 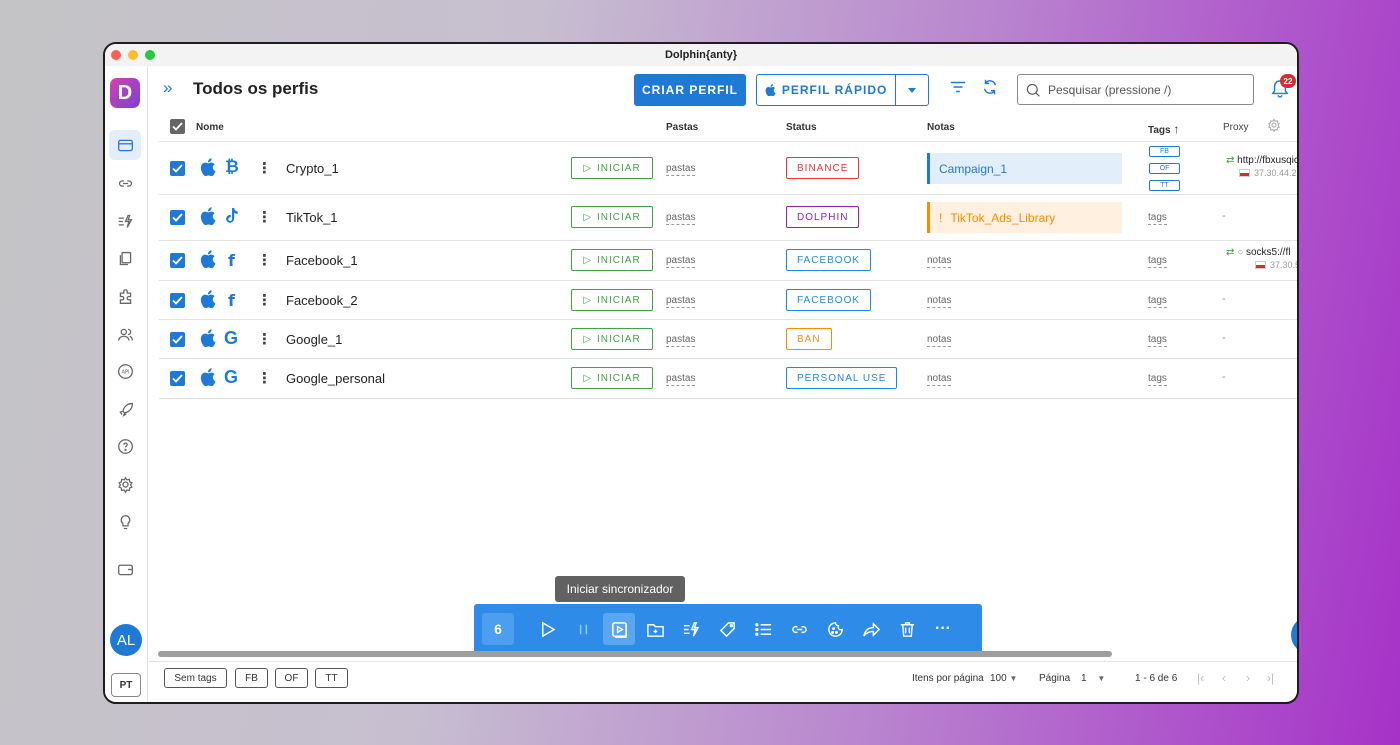 What do you see at coordinates (1143, 89) in the screenshot?
I see `search-input` at bounding box center [1143, 89].